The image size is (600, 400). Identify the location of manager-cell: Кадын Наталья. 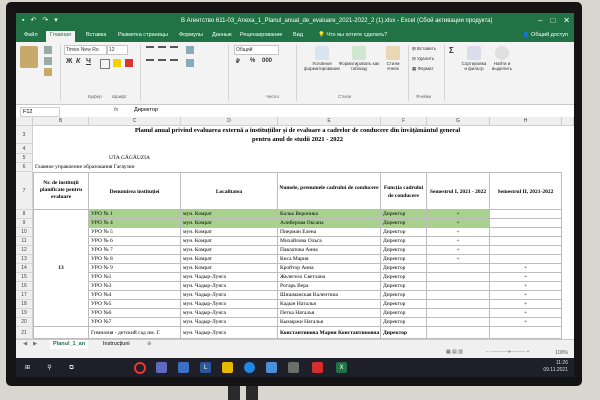
(329, 304).